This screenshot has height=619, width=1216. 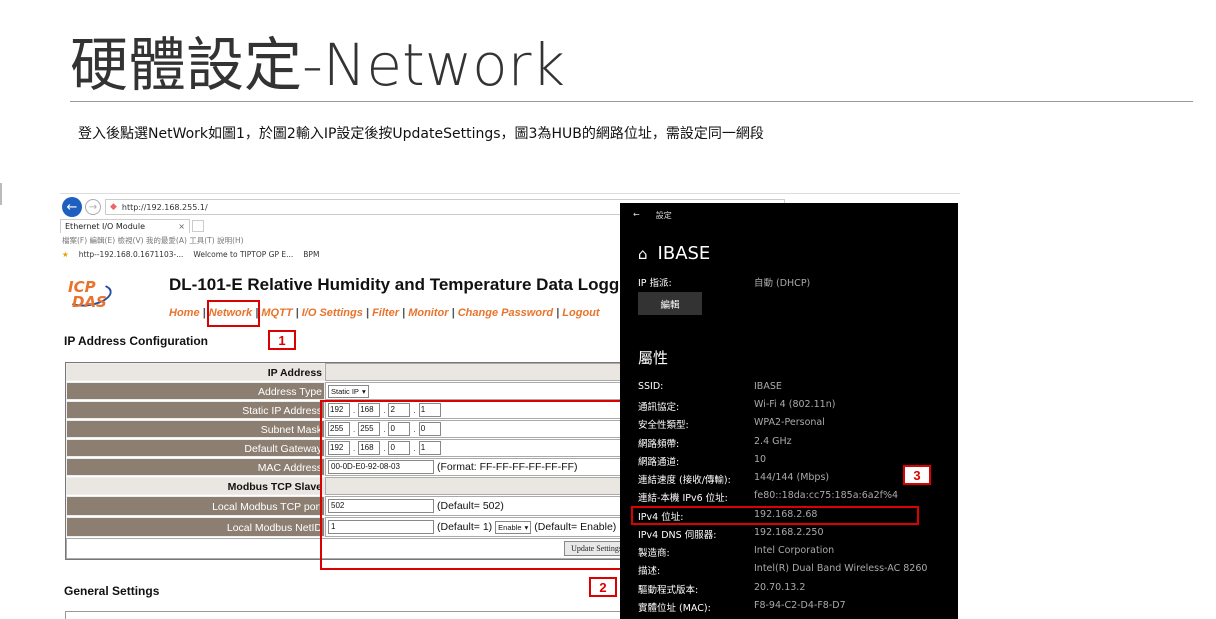 I want to click on ip-config-title: IP Address Configuration, so click(x=136, y=341).